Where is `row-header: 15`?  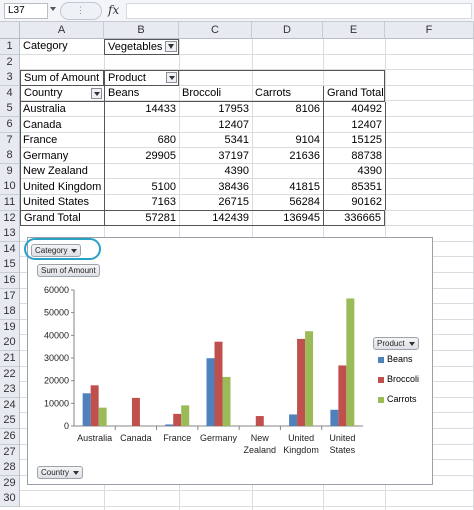 row-header: 15 is located at coordinates (10, 265).